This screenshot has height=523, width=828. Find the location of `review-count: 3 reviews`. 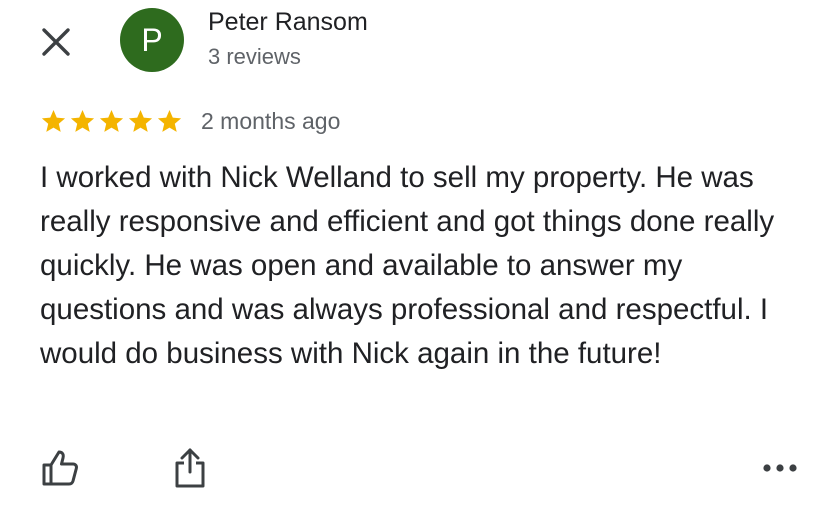

review-count: 3 reviews is located at coordinates (254, 56).